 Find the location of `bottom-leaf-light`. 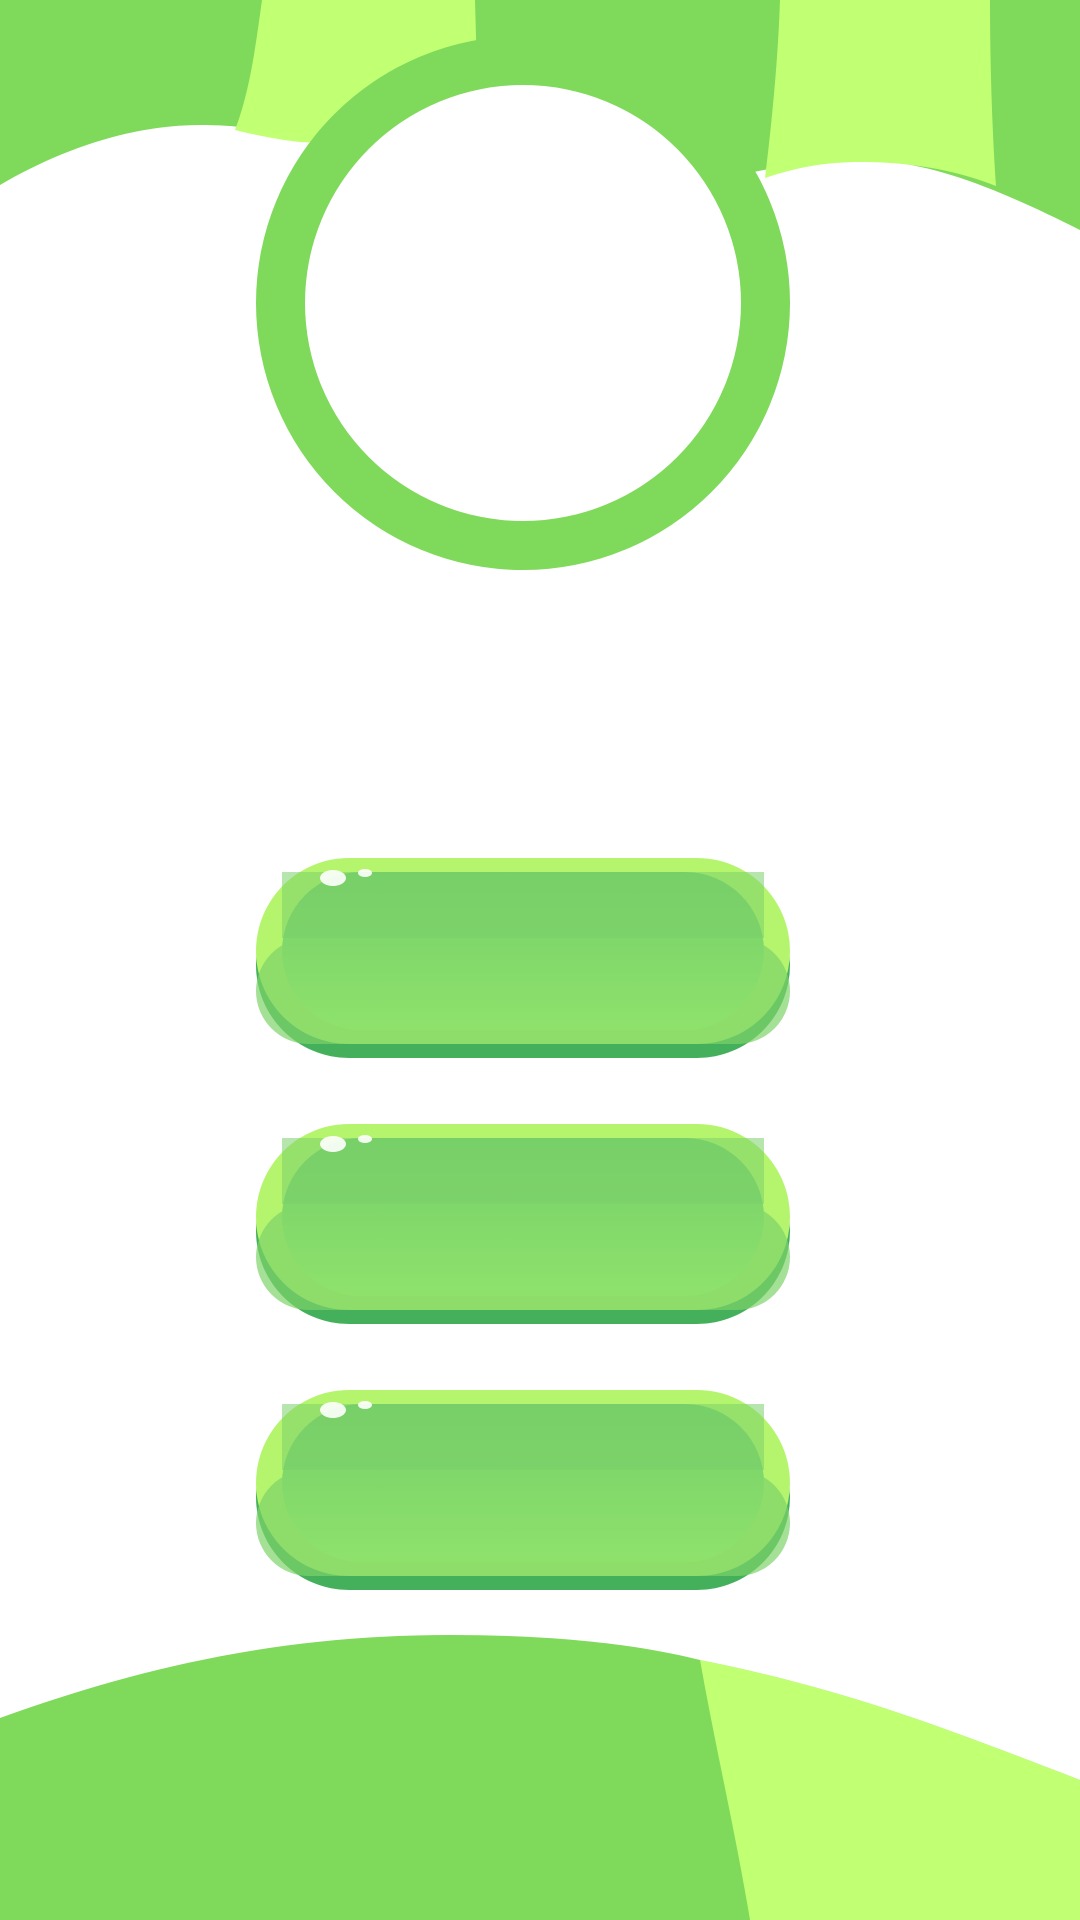

bottom-leaf-light is located at coordinates (890, 1790).